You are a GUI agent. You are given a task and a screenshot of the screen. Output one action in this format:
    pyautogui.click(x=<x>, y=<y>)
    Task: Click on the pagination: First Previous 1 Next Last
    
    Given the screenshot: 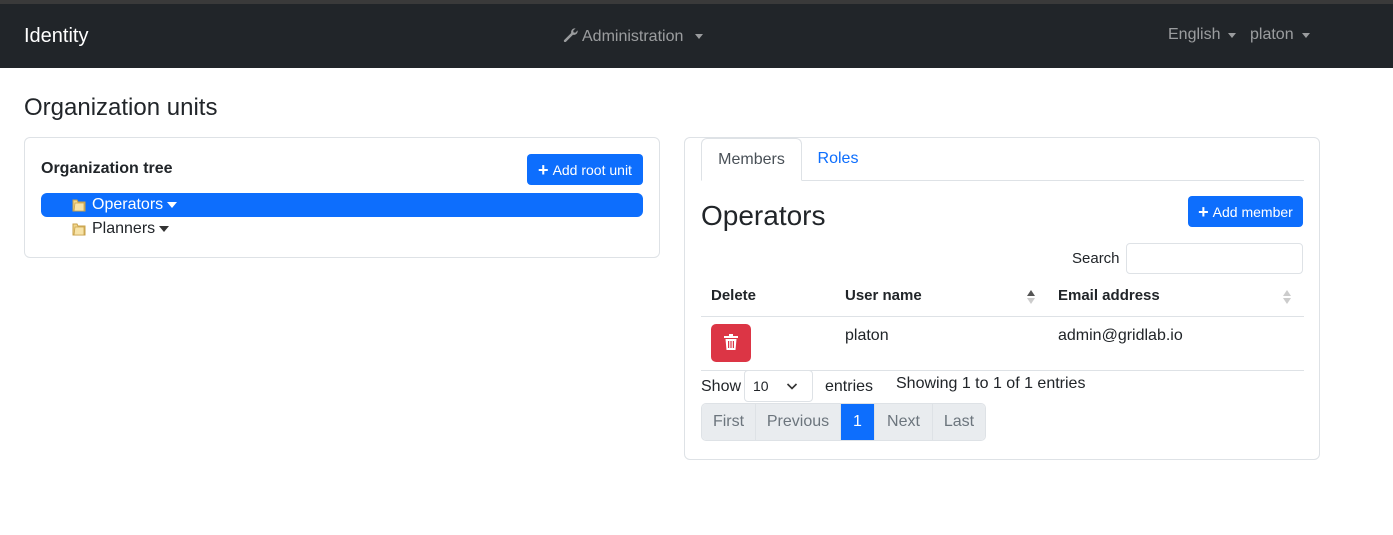 What is the action you would take?
    pyautogui.click(x=843, y=422)
    